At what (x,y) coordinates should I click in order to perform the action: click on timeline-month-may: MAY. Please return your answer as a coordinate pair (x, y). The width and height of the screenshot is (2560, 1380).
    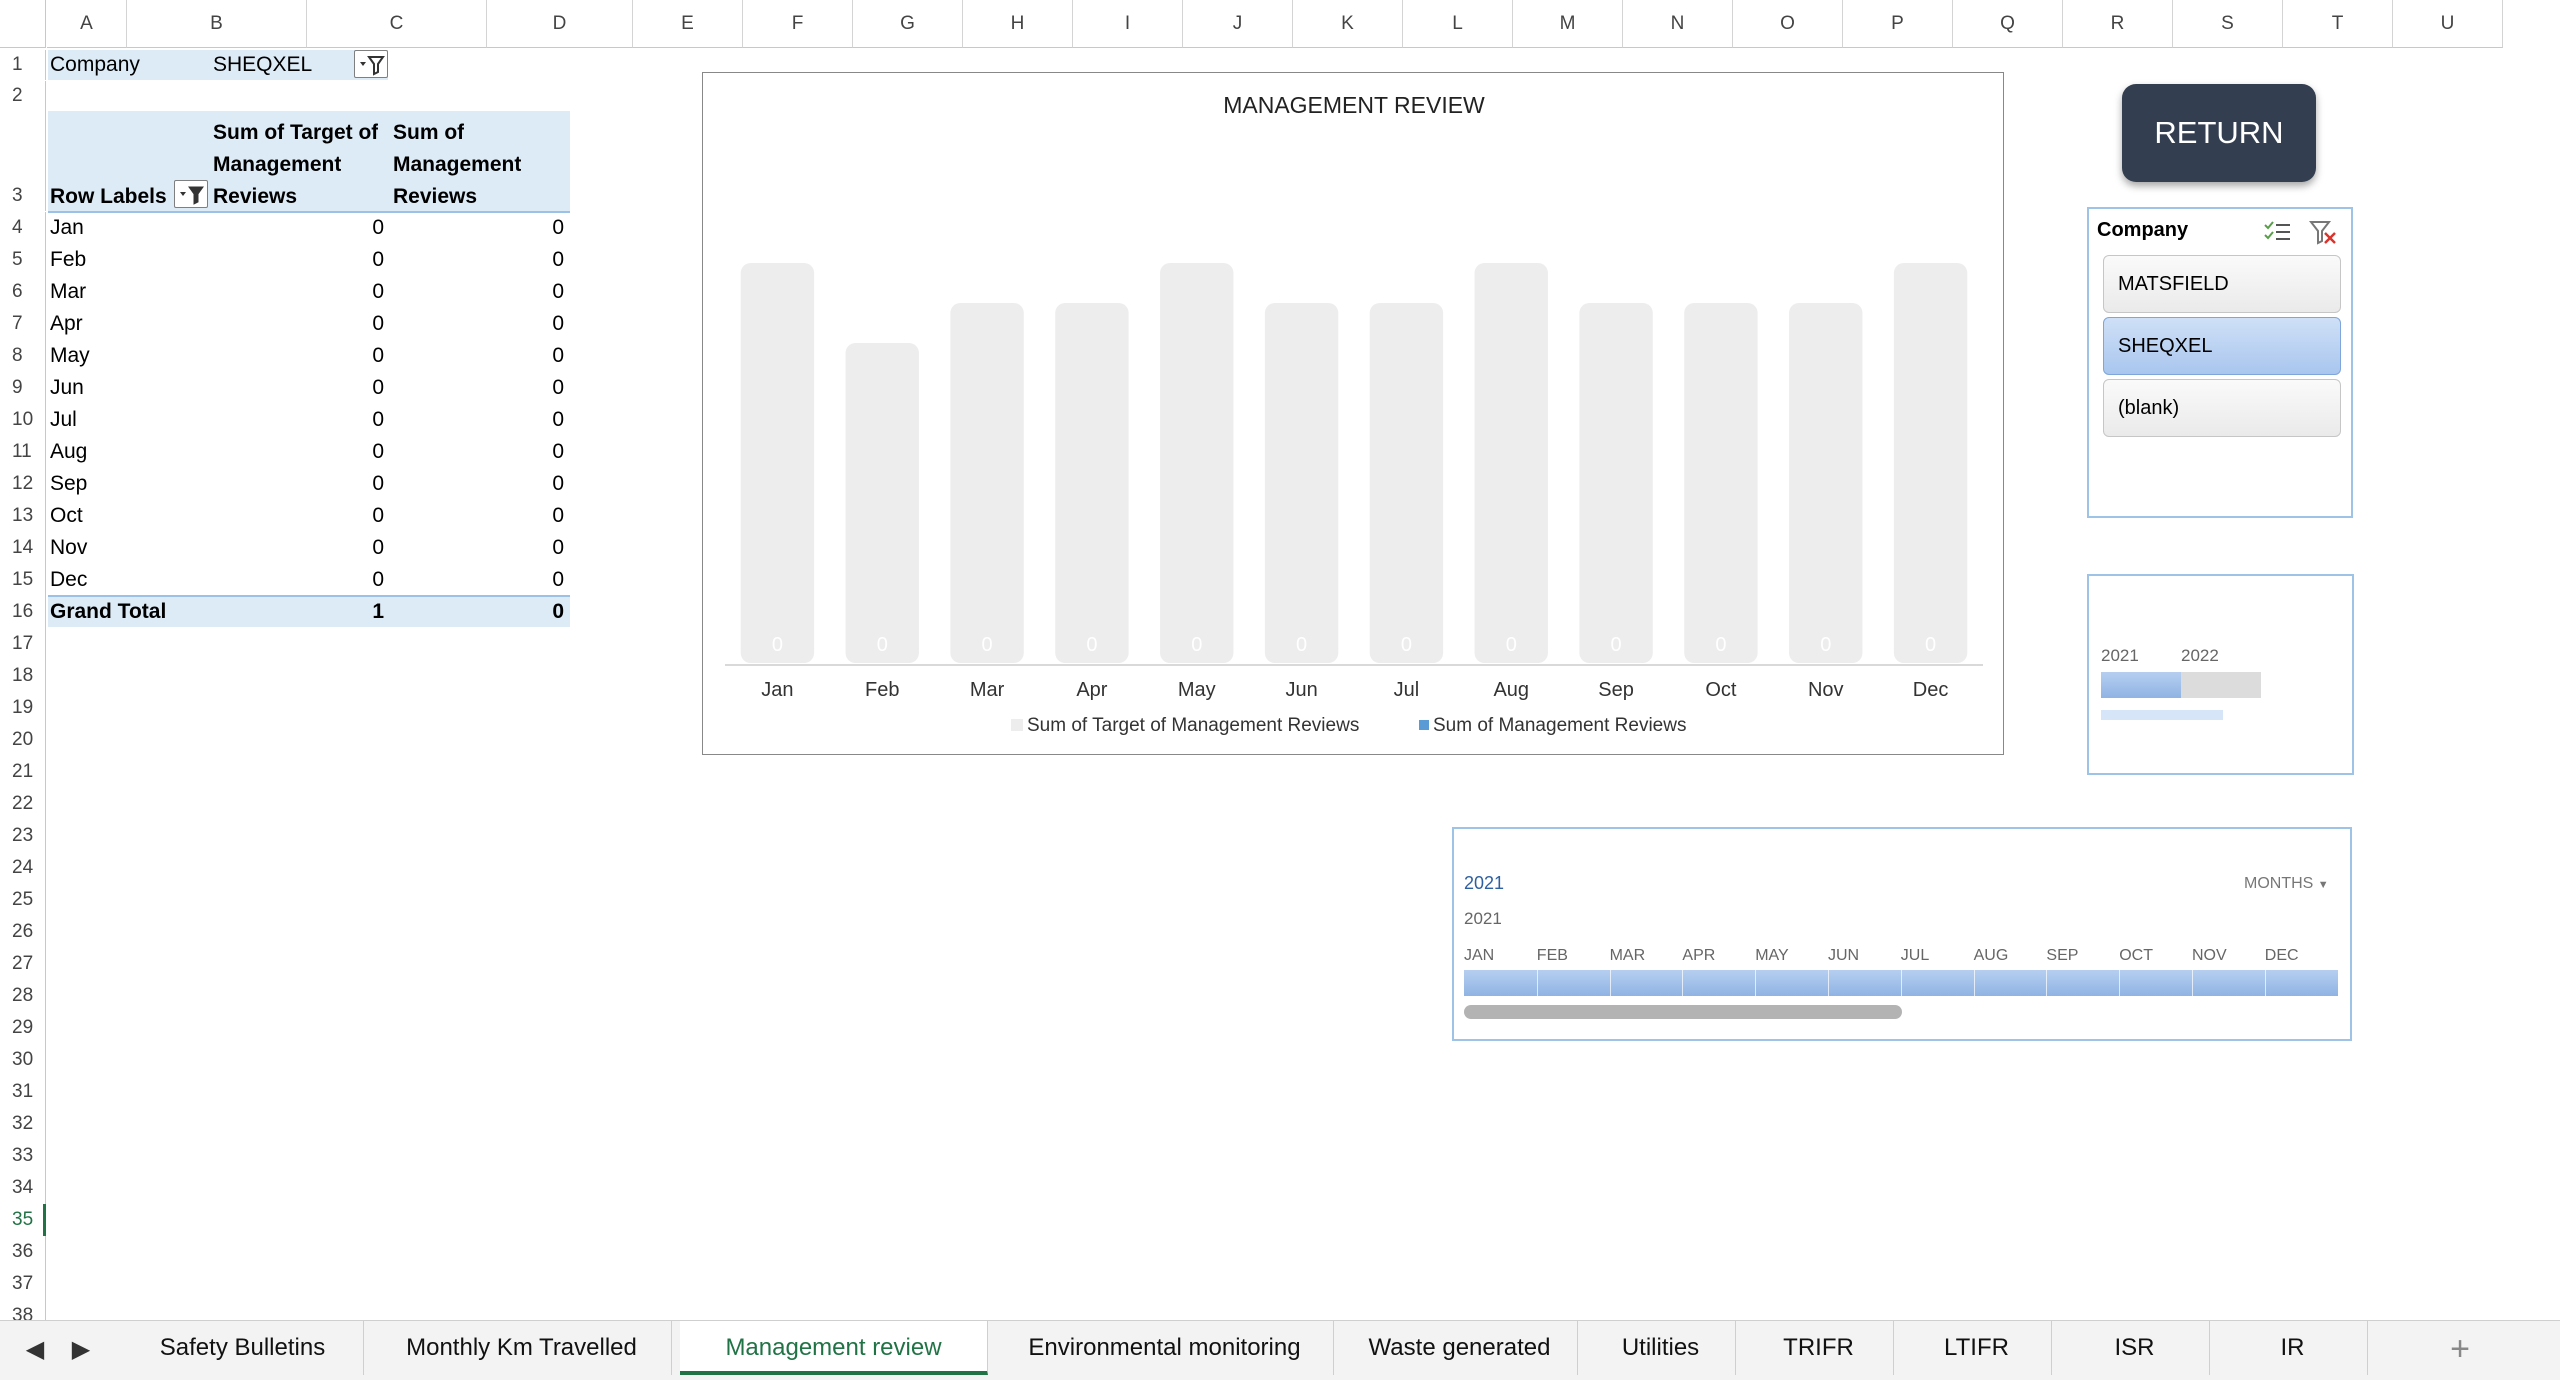
    Looking at the image, I should click on (1771, 956).